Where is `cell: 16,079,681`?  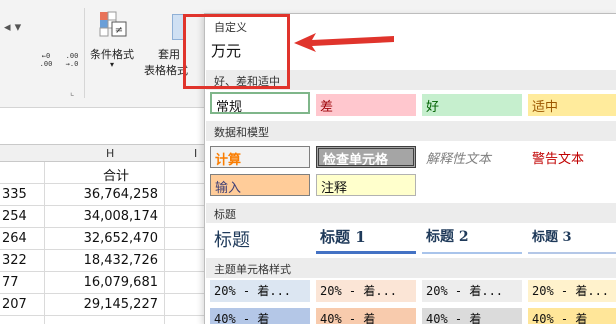
cell: 16,079,681 is located at coordinates (102, 282).